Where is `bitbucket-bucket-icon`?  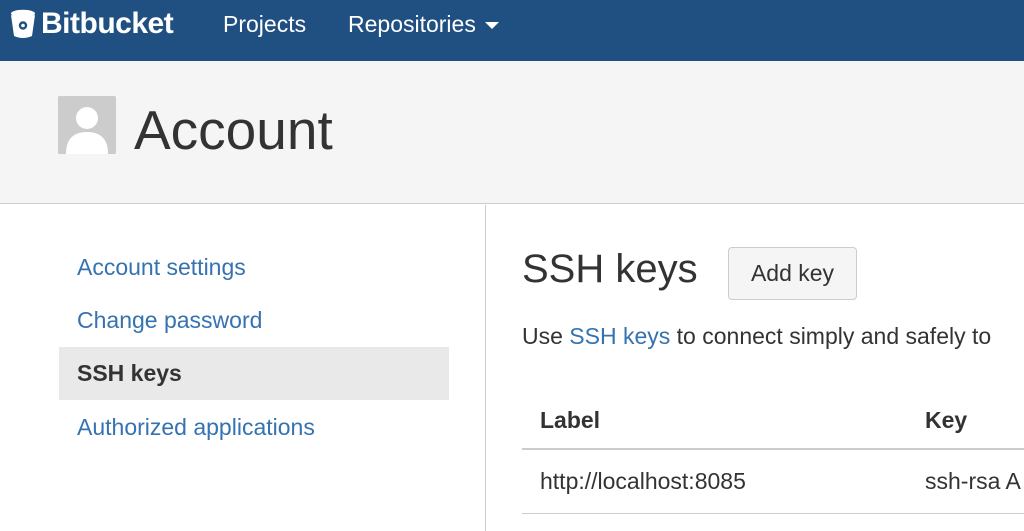
bitbucket-bucket-icon is located at coordinates (23, 24).